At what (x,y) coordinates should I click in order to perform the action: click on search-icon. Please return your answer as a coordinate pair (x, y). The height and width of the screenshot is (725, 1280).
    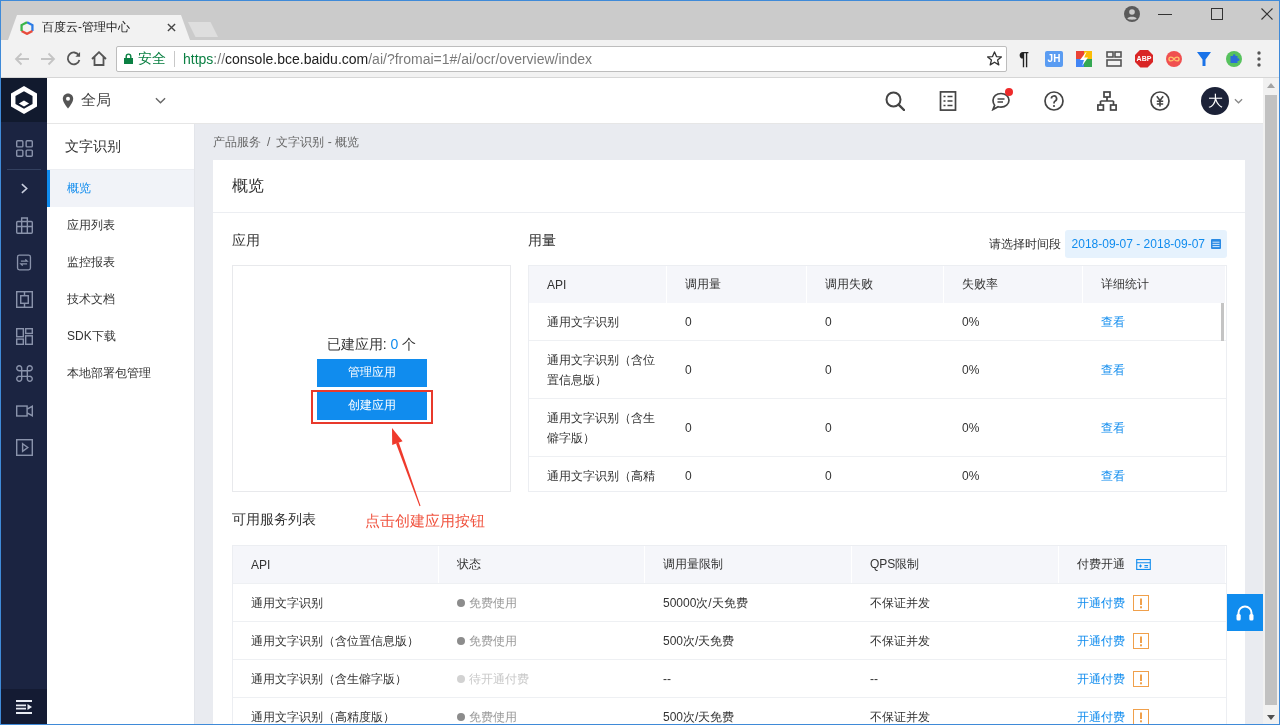
    Looking at the image, I should click on (895, 100).